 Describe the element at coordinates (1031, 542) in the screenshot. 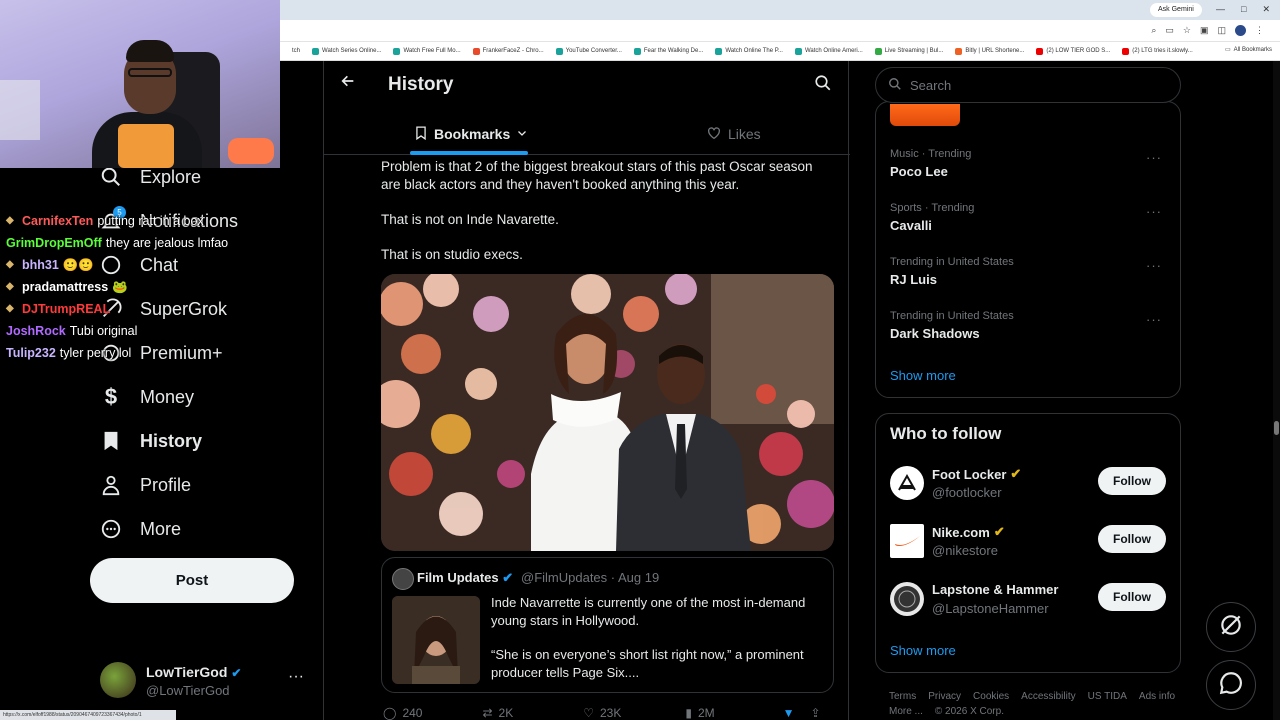

I see `follow-suggestion: Nike.com ✔ @nikestore Follow` at that location.